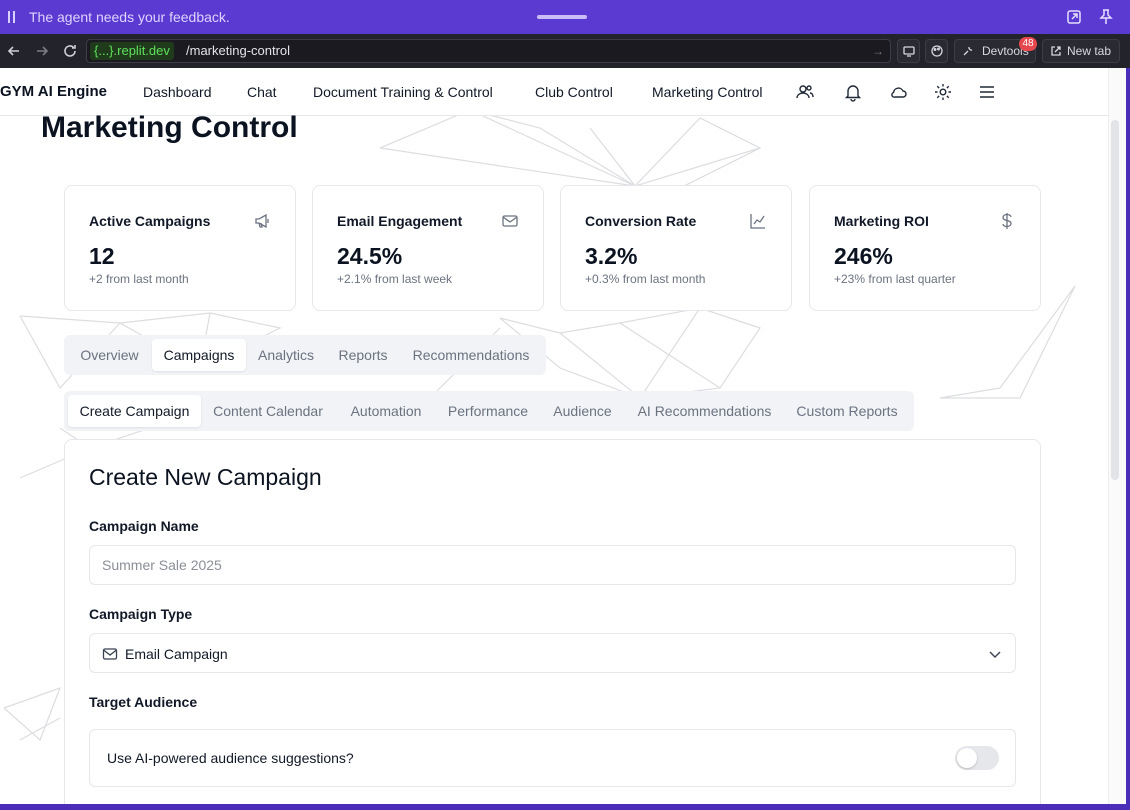 The width and height of the screenshot is (1130, 810). What do you see at coordinates (1115, 300) in the screenshot?
I see `scrollbar-thumb` at bounding box center [1115, 300].